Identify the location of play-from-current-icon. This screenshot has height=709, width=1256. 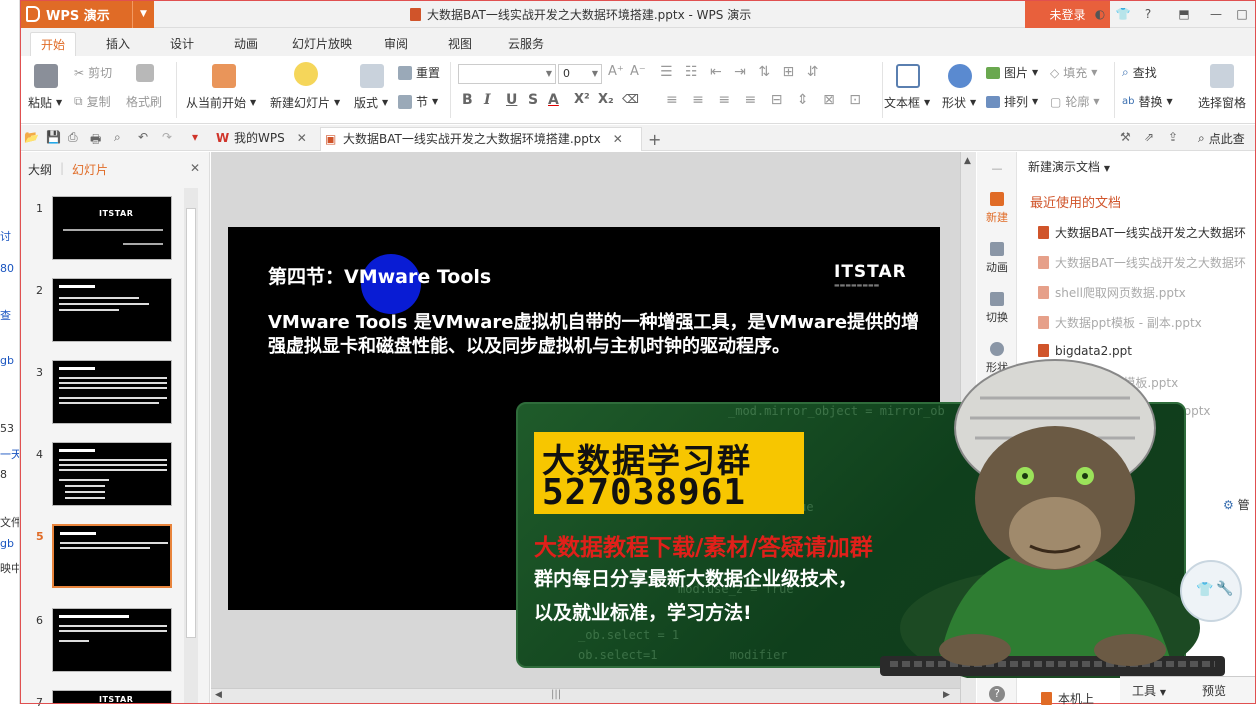
(224, 76).